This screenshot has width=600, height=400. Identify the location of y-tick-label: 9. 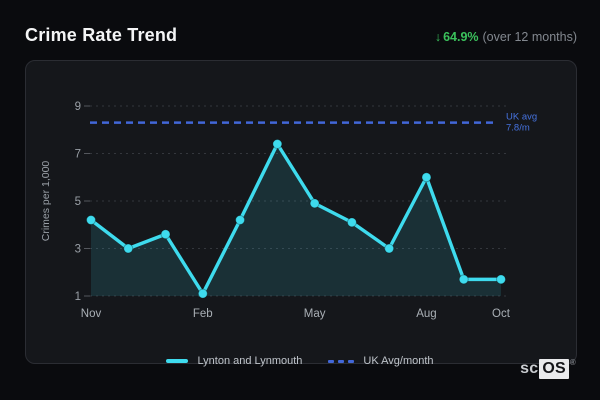
(78, 107).